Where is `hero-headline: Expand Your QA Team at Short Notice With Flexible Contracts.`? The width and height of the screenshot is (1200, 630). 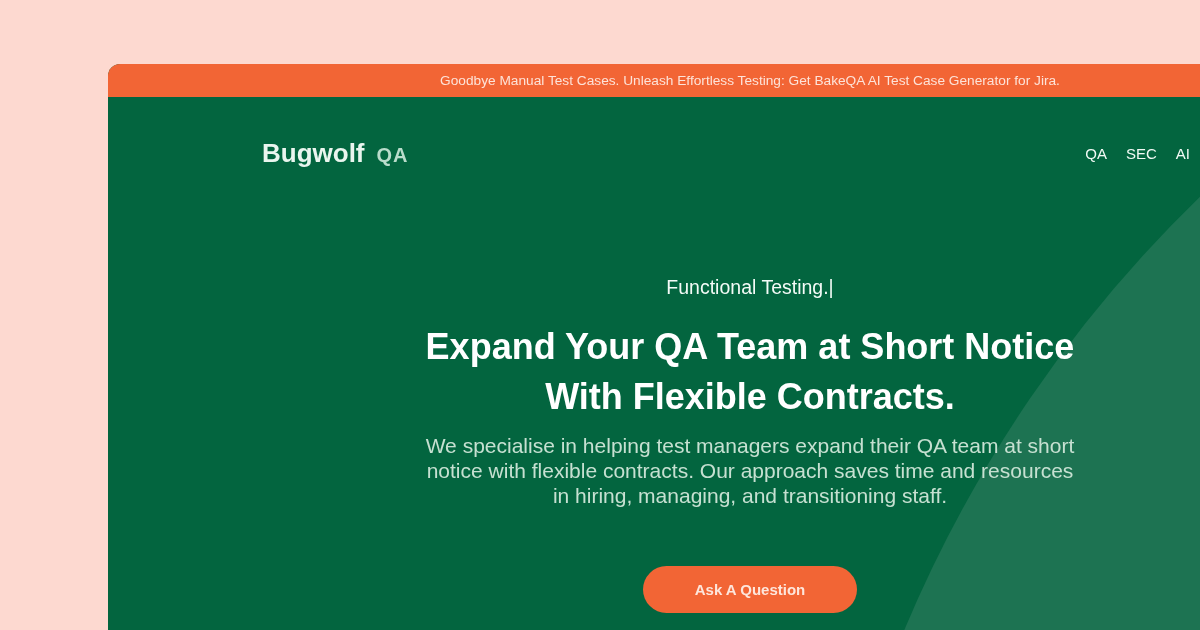
hero-headline: Expand Your QA Team at Short Notice With Flexible Contracts. is located at coordinates (750, 372).